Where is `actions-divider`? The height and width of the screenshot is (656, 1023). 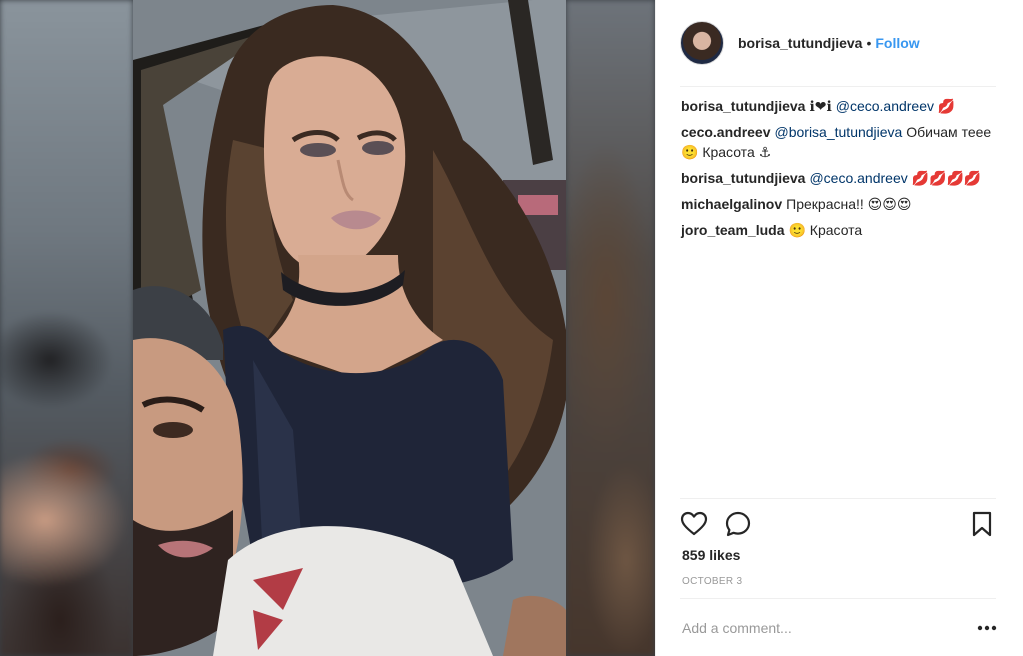
actions-divider is located at coordinates (838, 498).